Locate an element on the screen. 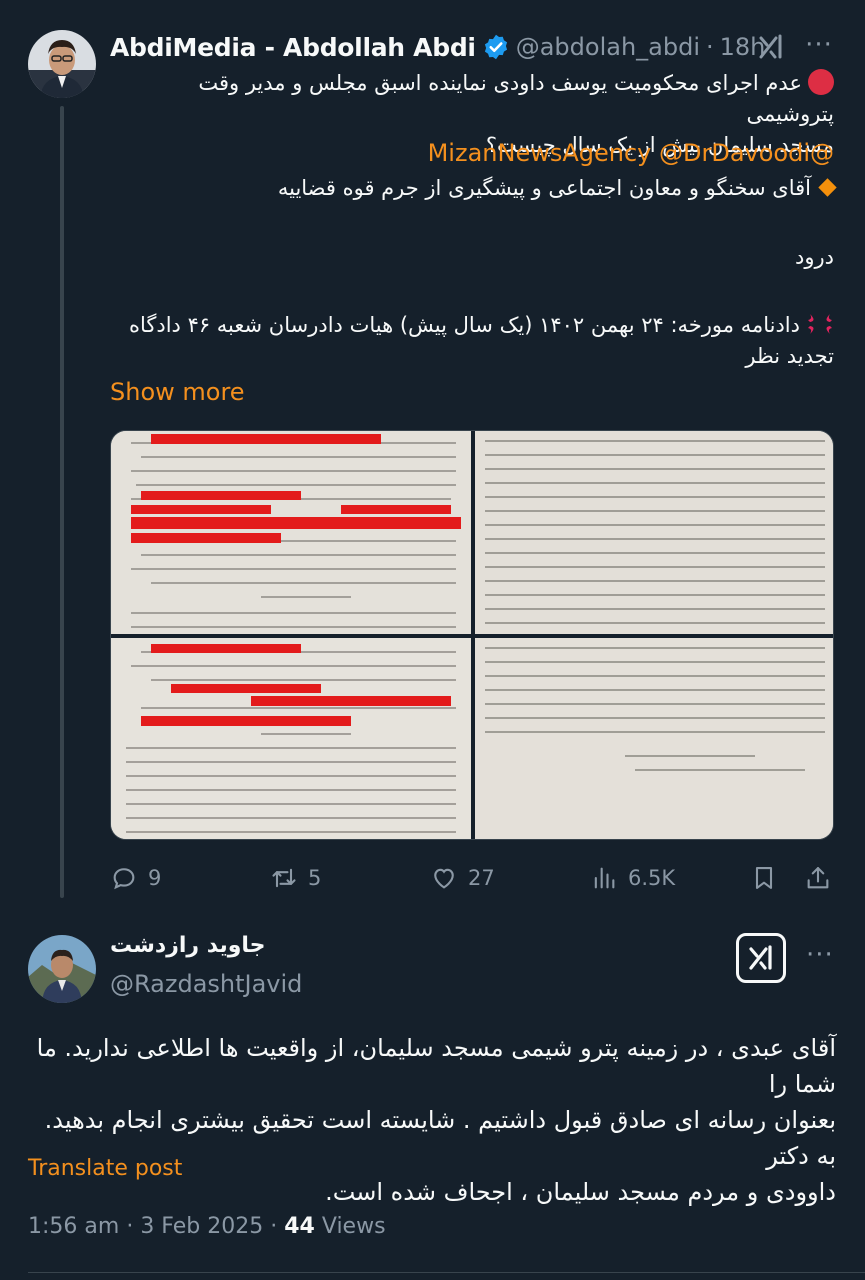  share-icon is located at coordinates (818, 878).